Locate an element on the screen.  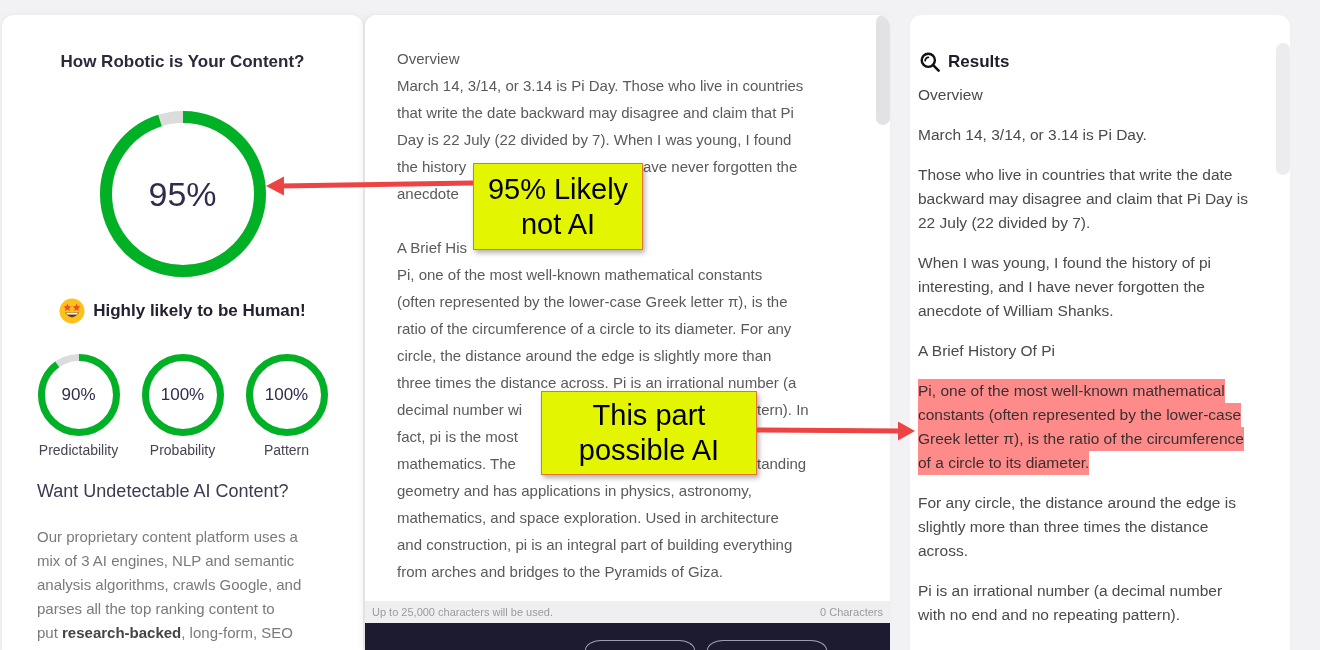
results-title: Results is located at coordinates (979, 62).